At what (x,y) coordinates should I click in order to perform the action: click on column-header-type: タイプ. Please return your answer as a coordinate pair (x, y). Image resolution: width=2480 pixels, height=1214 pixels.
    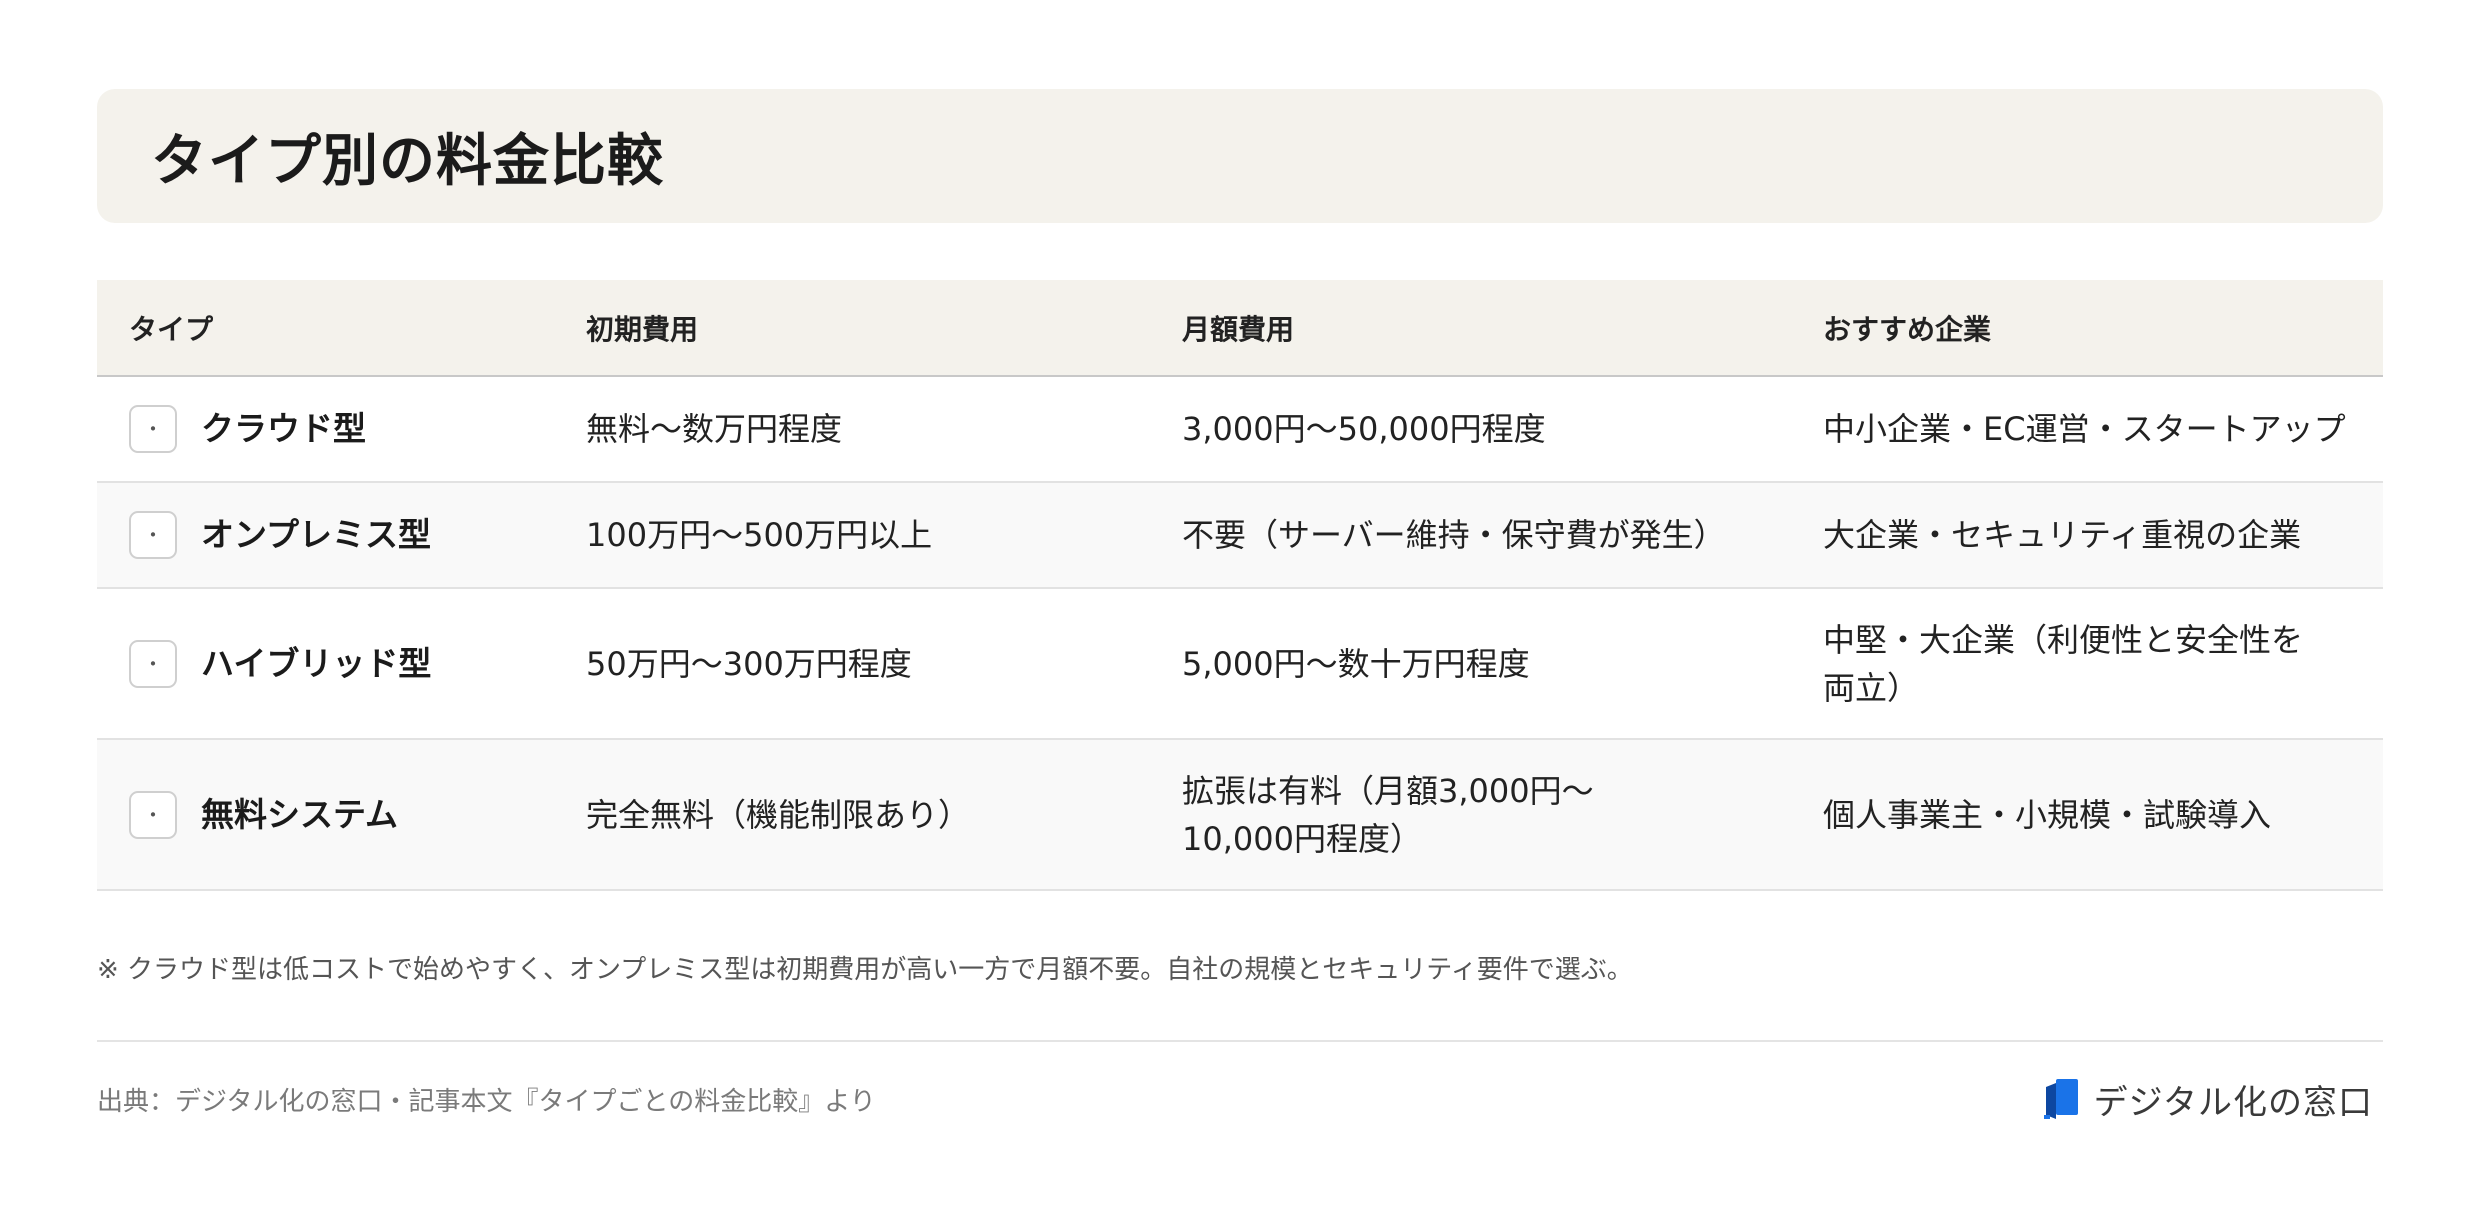
    Looking at the image, I should click on (341, 328).